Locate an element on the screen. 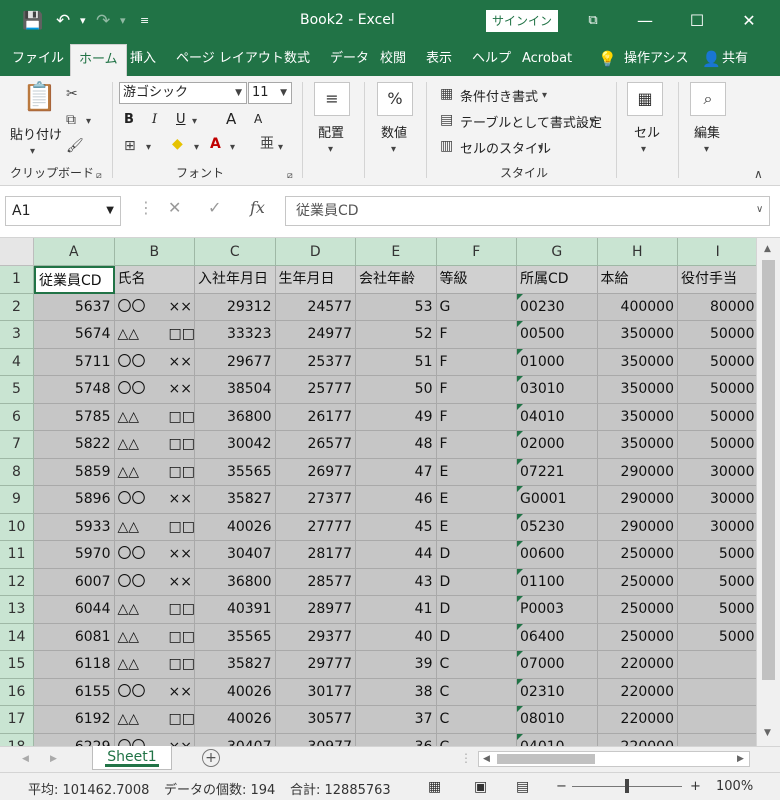 The width and height of the screenshot is (780, 800). table-cell is located at coordinates (717, 739).